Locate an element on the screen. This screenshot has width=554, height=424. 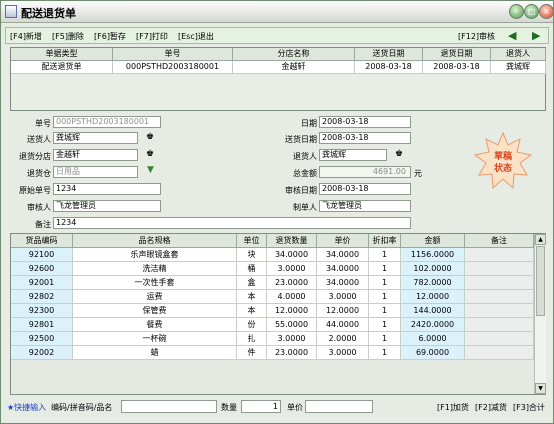
table-cell: 桶 is located at coordinates (252, 269).